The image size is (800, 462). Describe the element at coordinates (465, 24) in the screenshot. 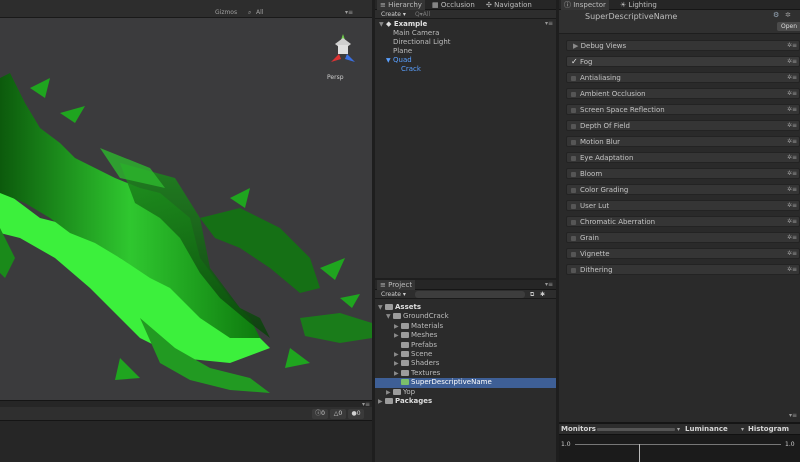

I see `scene-root-row: ▼ ◆ Example` at that location.